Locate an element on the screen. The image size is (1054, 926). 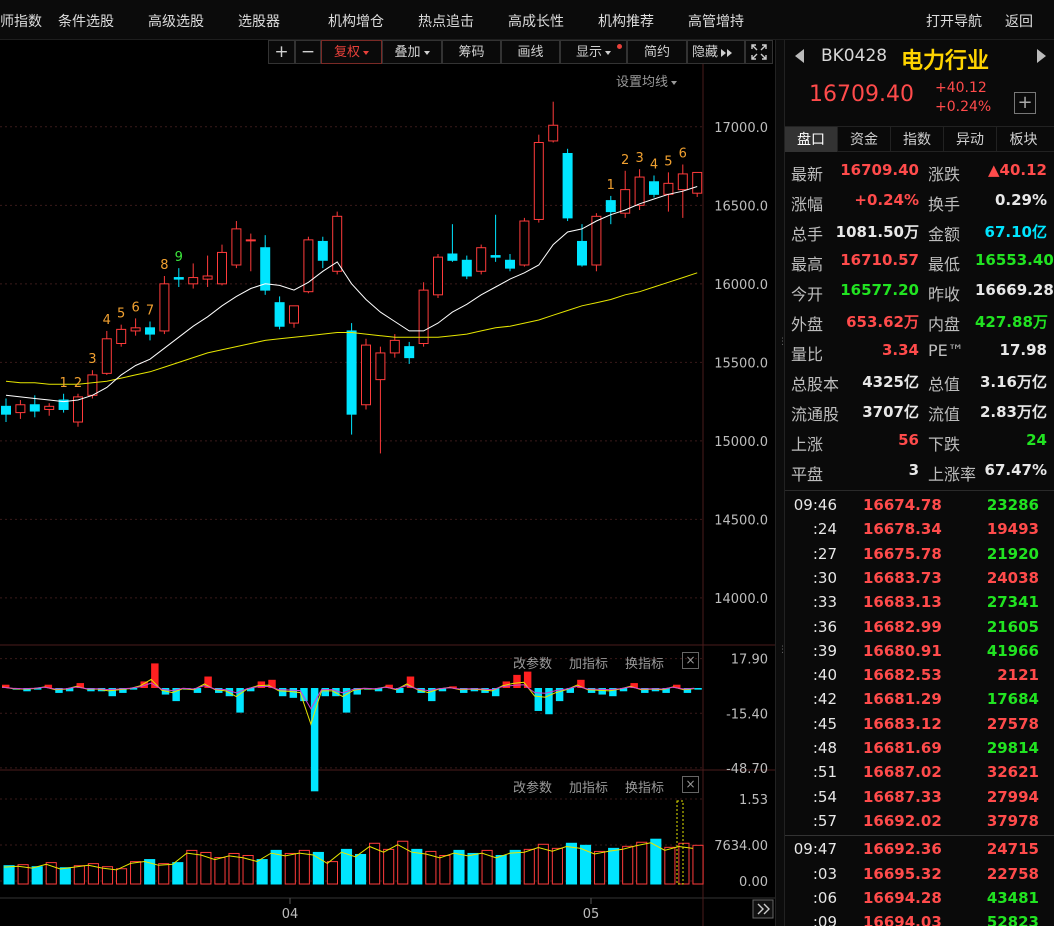
chips-button: 筹码 is located at coordinates (471, 52).